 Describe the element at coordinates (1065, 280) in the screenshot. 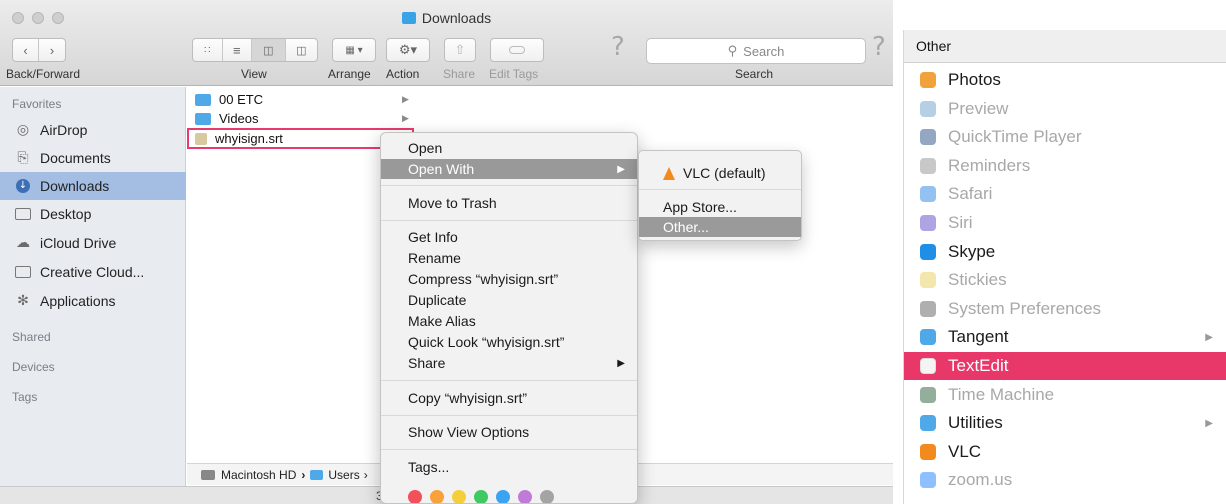

I see `app-item-stickies: Stickies` at that location.